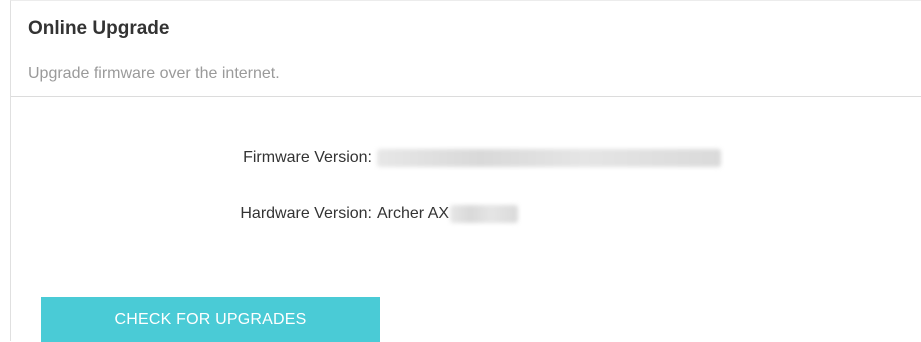 This screenshot has height=342, width=921. I want to click on firmware-version-row: Firmware Version:, so click(466, 161).